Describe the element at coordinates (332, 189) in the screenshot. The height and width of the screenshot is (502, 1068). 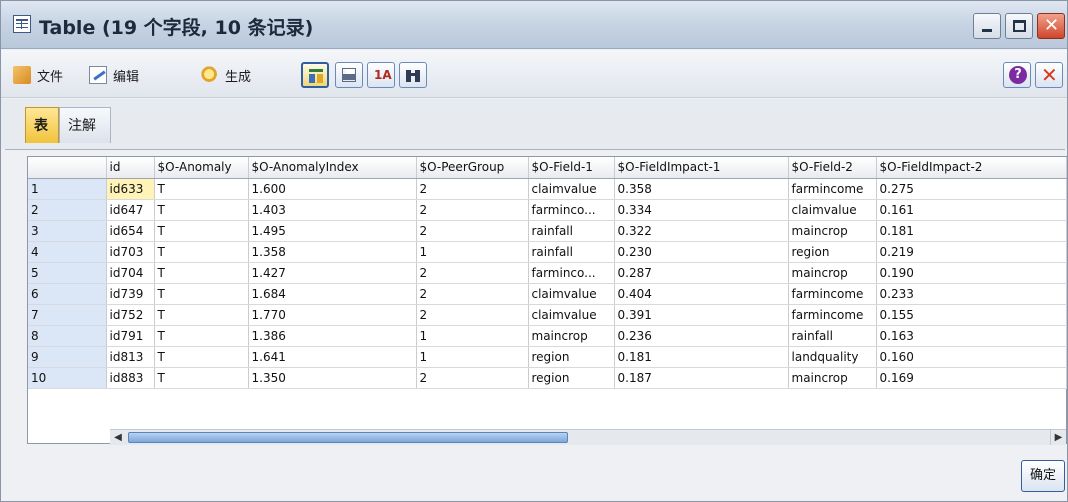
I see `table-cell: 1.600` at that location.